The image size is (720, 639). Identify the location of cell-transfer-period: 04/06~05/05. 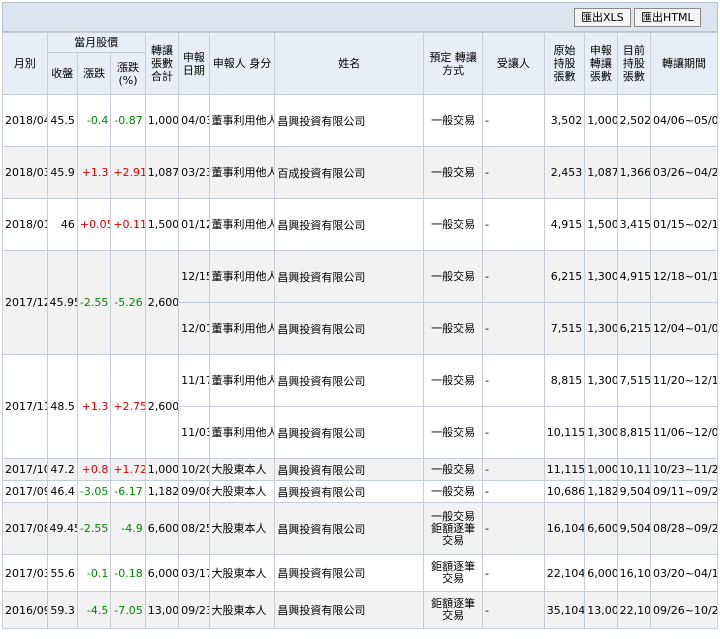
(684, 120).